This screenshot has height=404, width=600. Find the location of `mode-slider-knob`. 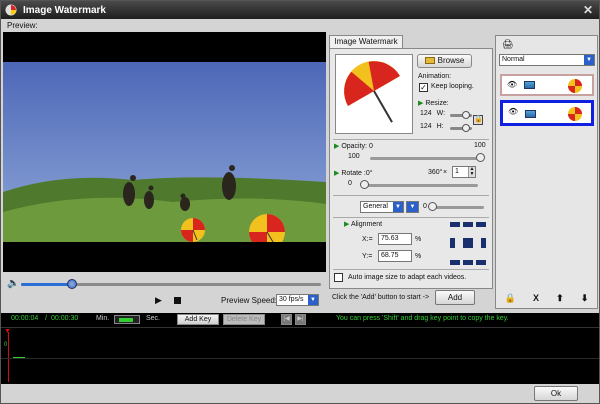

mode-slider-knob is located at coordinates (432, 206).